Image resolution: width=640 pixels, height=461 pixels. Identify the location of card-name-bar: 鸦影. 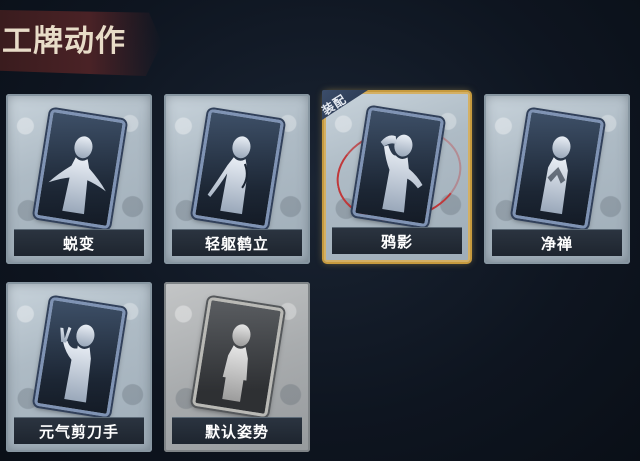
(397, 240).